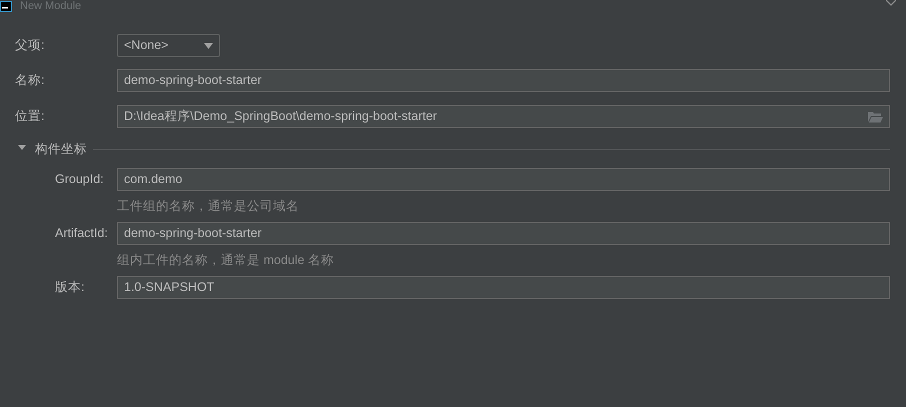 The height and width of the screenshot is (407, 906). Describe the element at coordinates (503, 116) in the screenshot. I see `text-field: D:\Idea程序\Demo_SpringBoot\demo-spring-boot-starter` at that location.